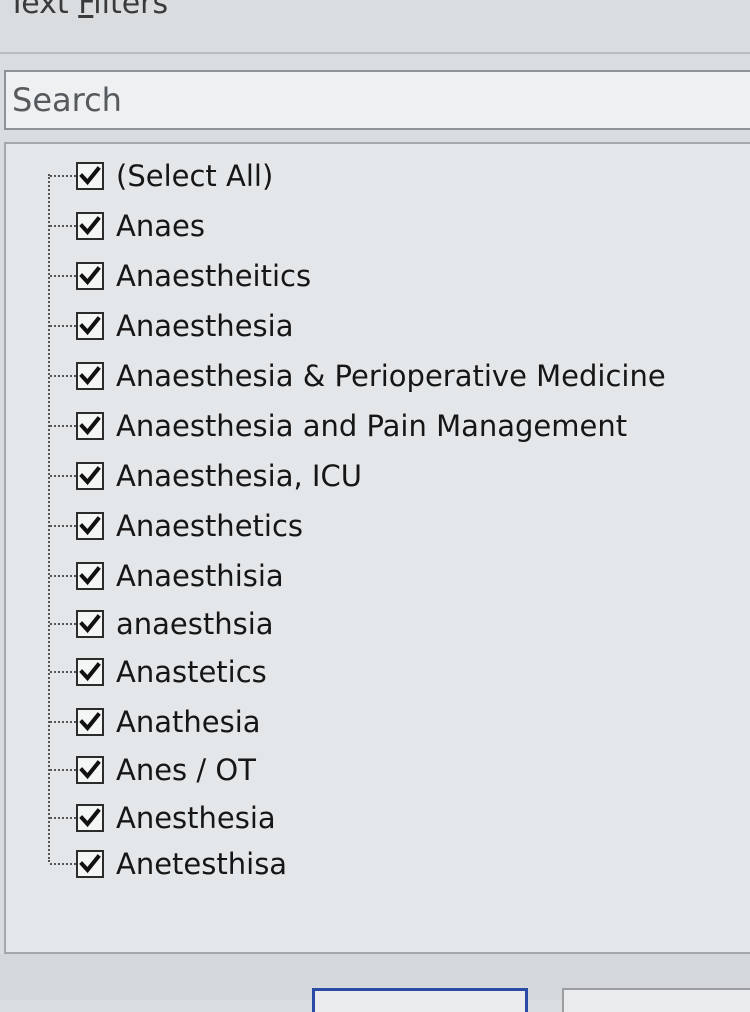 The height and width of the screenshot is (1012, 750). What do you see at coordinates (195, 624) in the screenshot?
I see `item-label: anaesthsia` at bounding box center [195, 624].